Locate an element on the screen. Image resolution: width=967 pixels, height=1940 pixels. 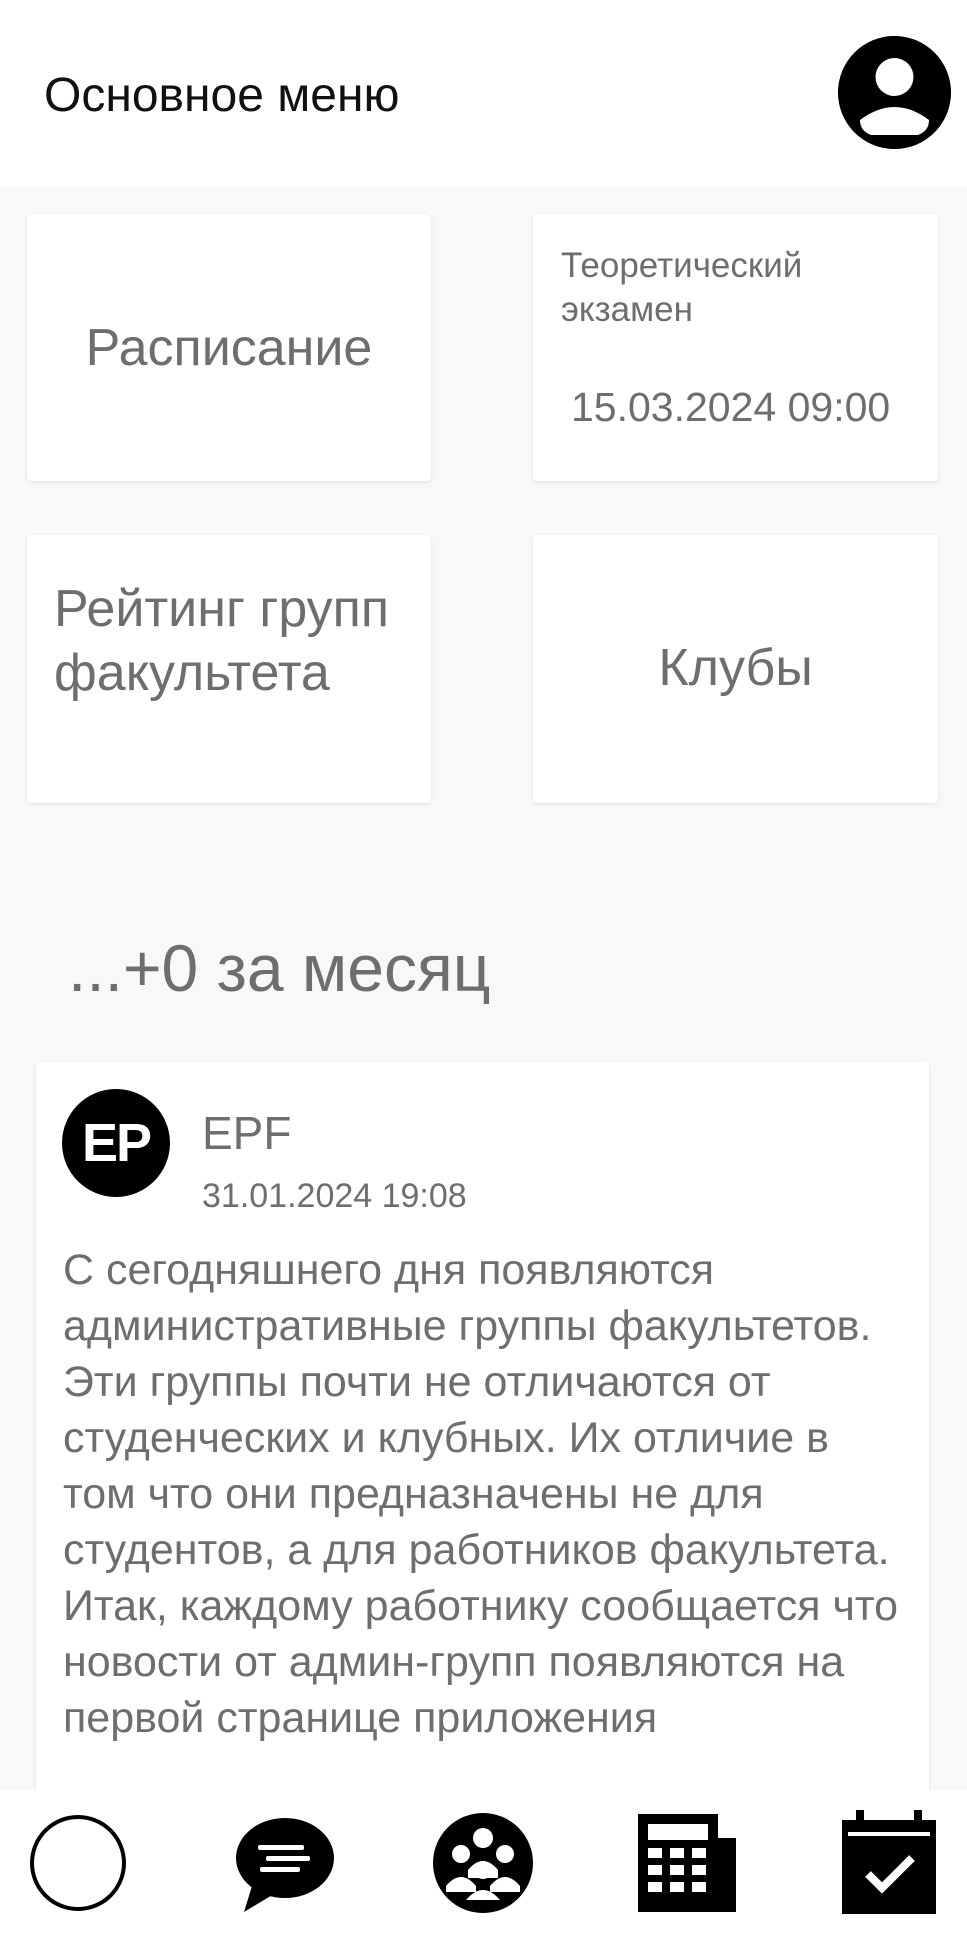
account-circle-icon is located at coordinates (894, 92).